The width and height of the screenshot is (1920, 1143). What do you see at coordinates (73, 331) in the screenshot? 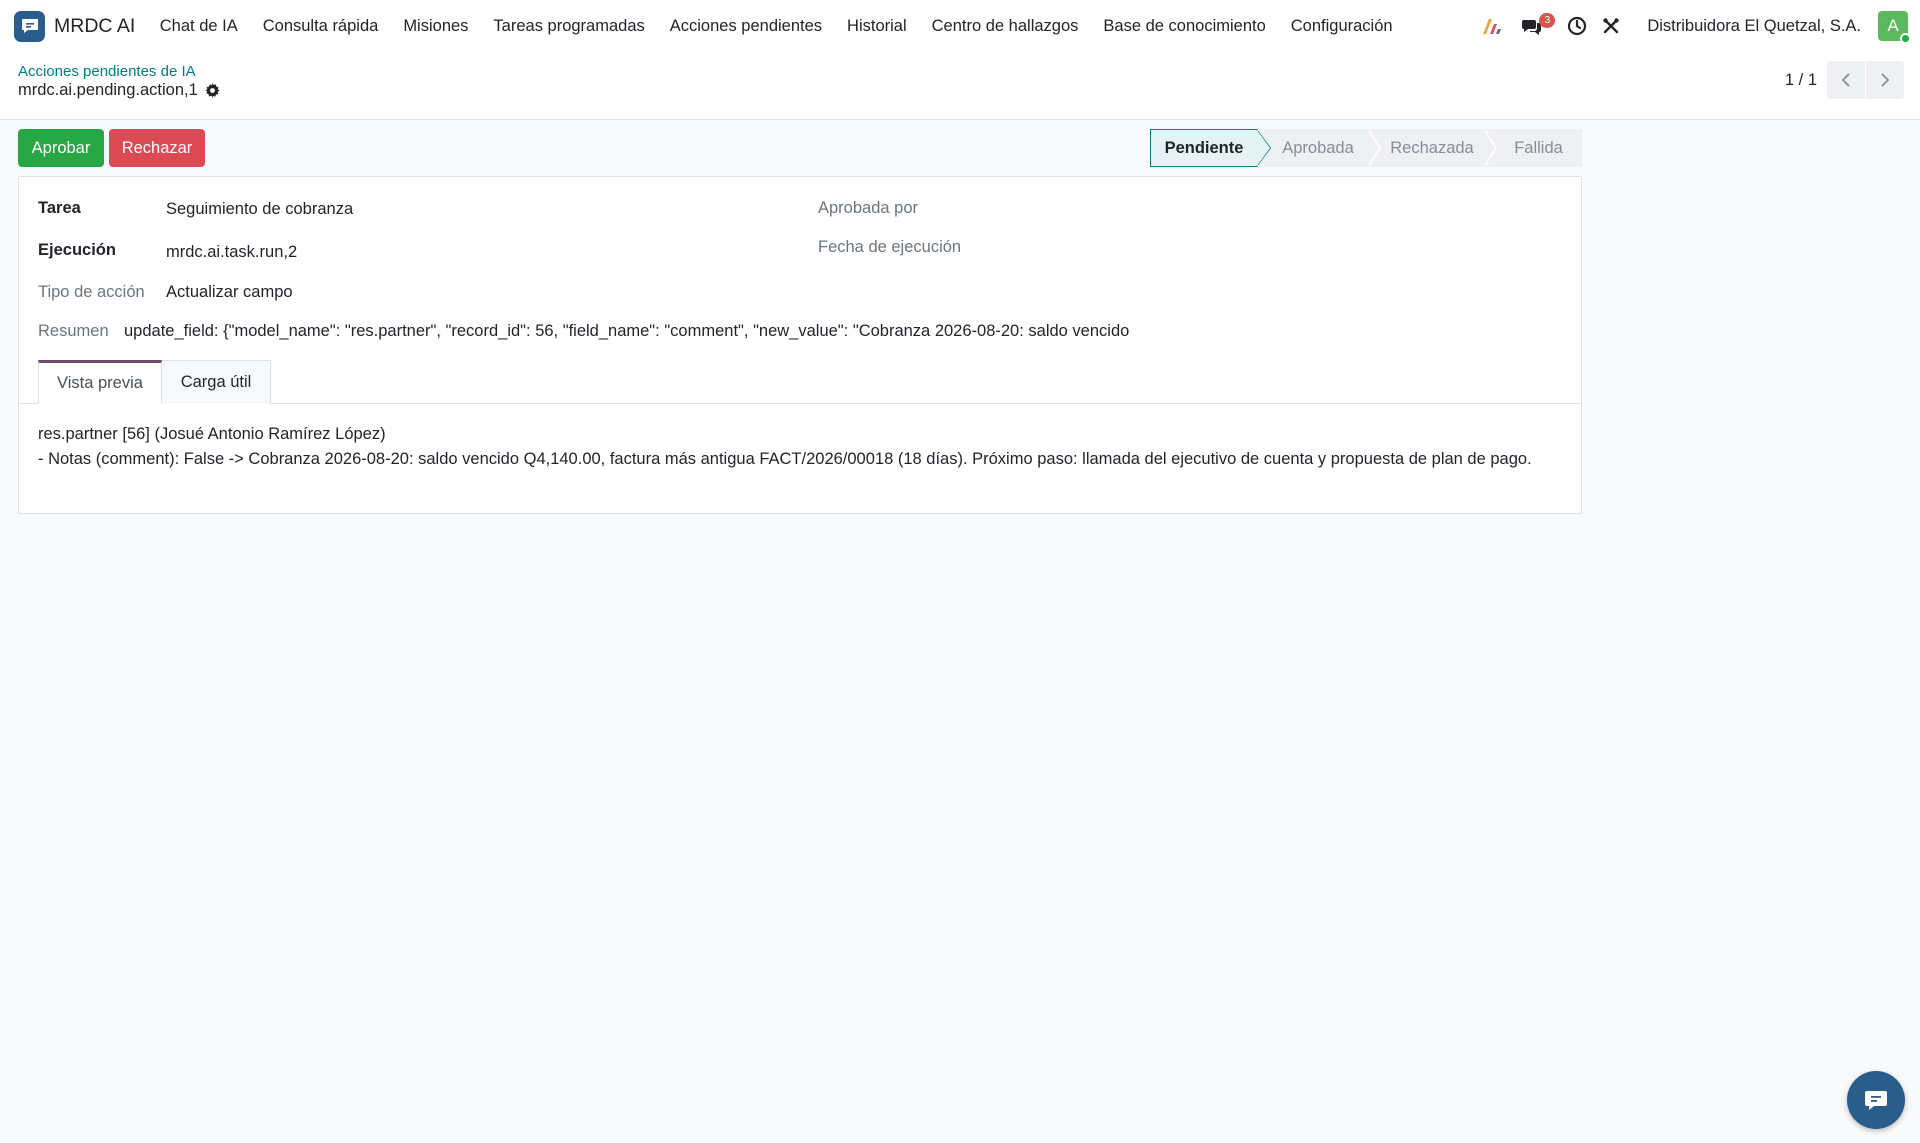
I see `summary-label: Resumen` at bounding box center [73, 331].